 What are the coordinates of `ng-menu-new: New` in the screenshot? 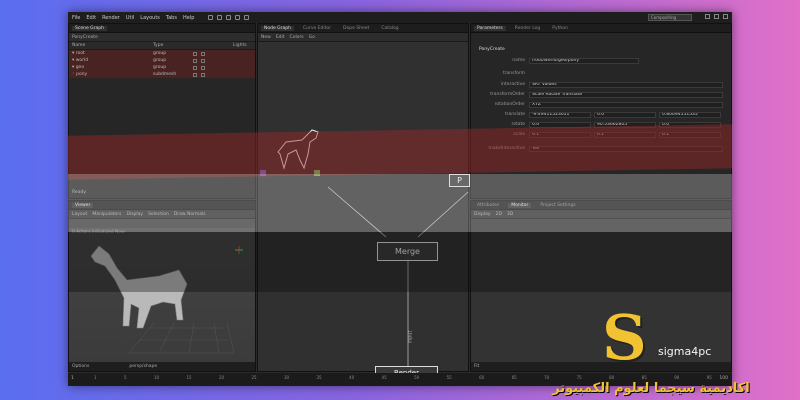 It's located at (266, 37).